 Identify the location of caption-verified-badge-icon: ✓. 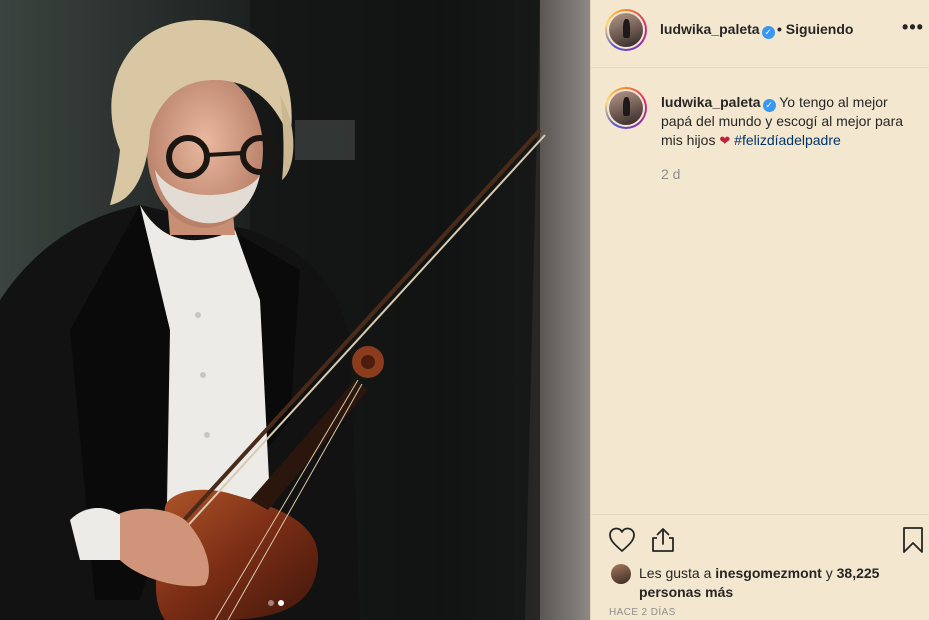
(769, 105).